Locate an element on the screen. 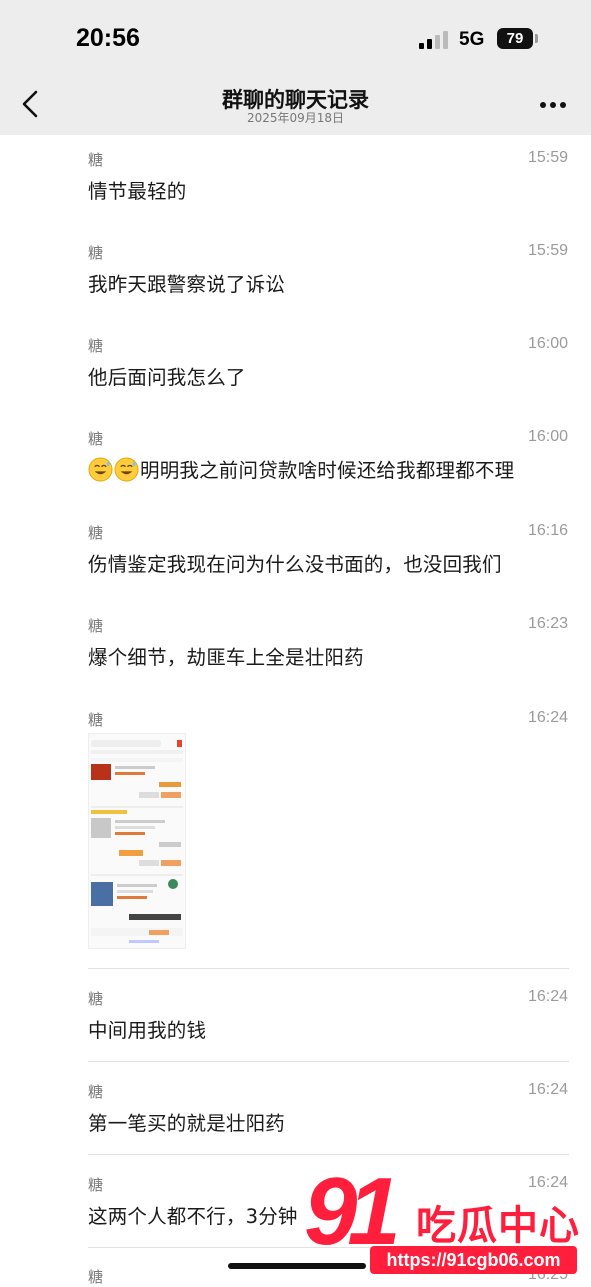 This screenshot has width=591, height=1287. message-time: 16:23 is located at coordinates (547, 623).